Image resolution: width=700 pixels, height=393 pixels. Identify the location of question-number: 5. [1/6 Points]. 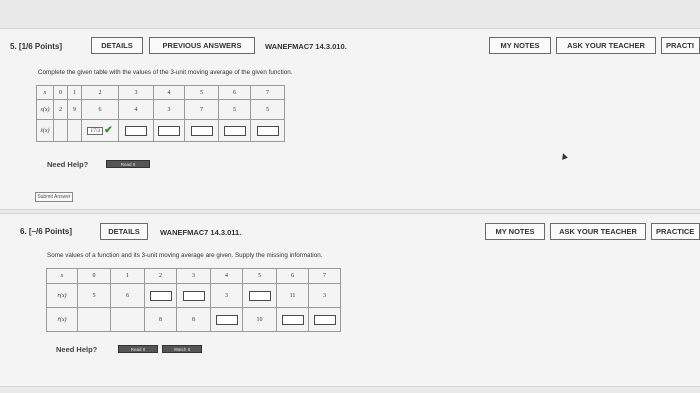
(36, 46).